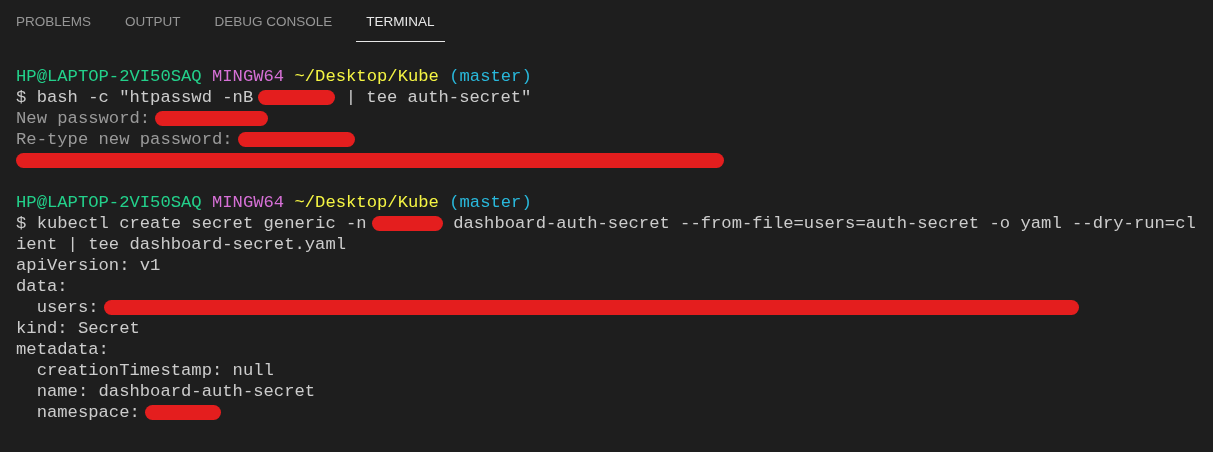 This screenshot has width=1213, height=452. I want to click on output-text: metadata:, so click(62, 349).